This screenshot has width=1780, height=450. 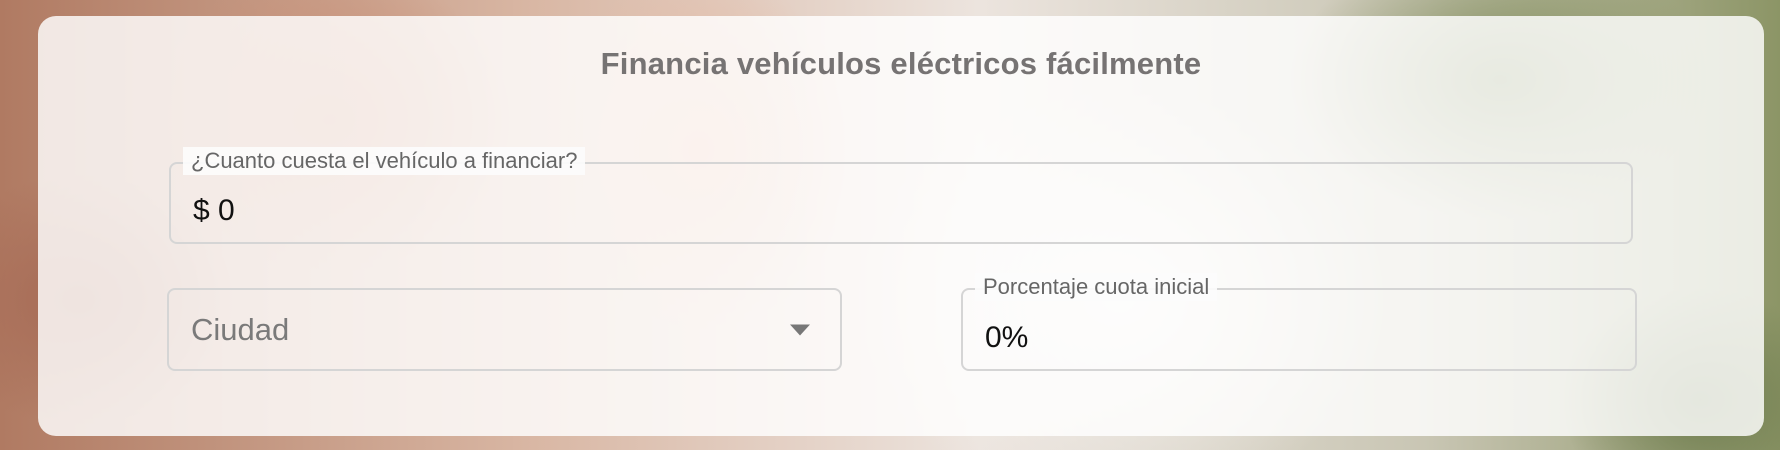 What do you see at coordinates (1006, 338) in the screenshot?
I see `down-payment-input: 0%` at bounding box center [1006, 338].